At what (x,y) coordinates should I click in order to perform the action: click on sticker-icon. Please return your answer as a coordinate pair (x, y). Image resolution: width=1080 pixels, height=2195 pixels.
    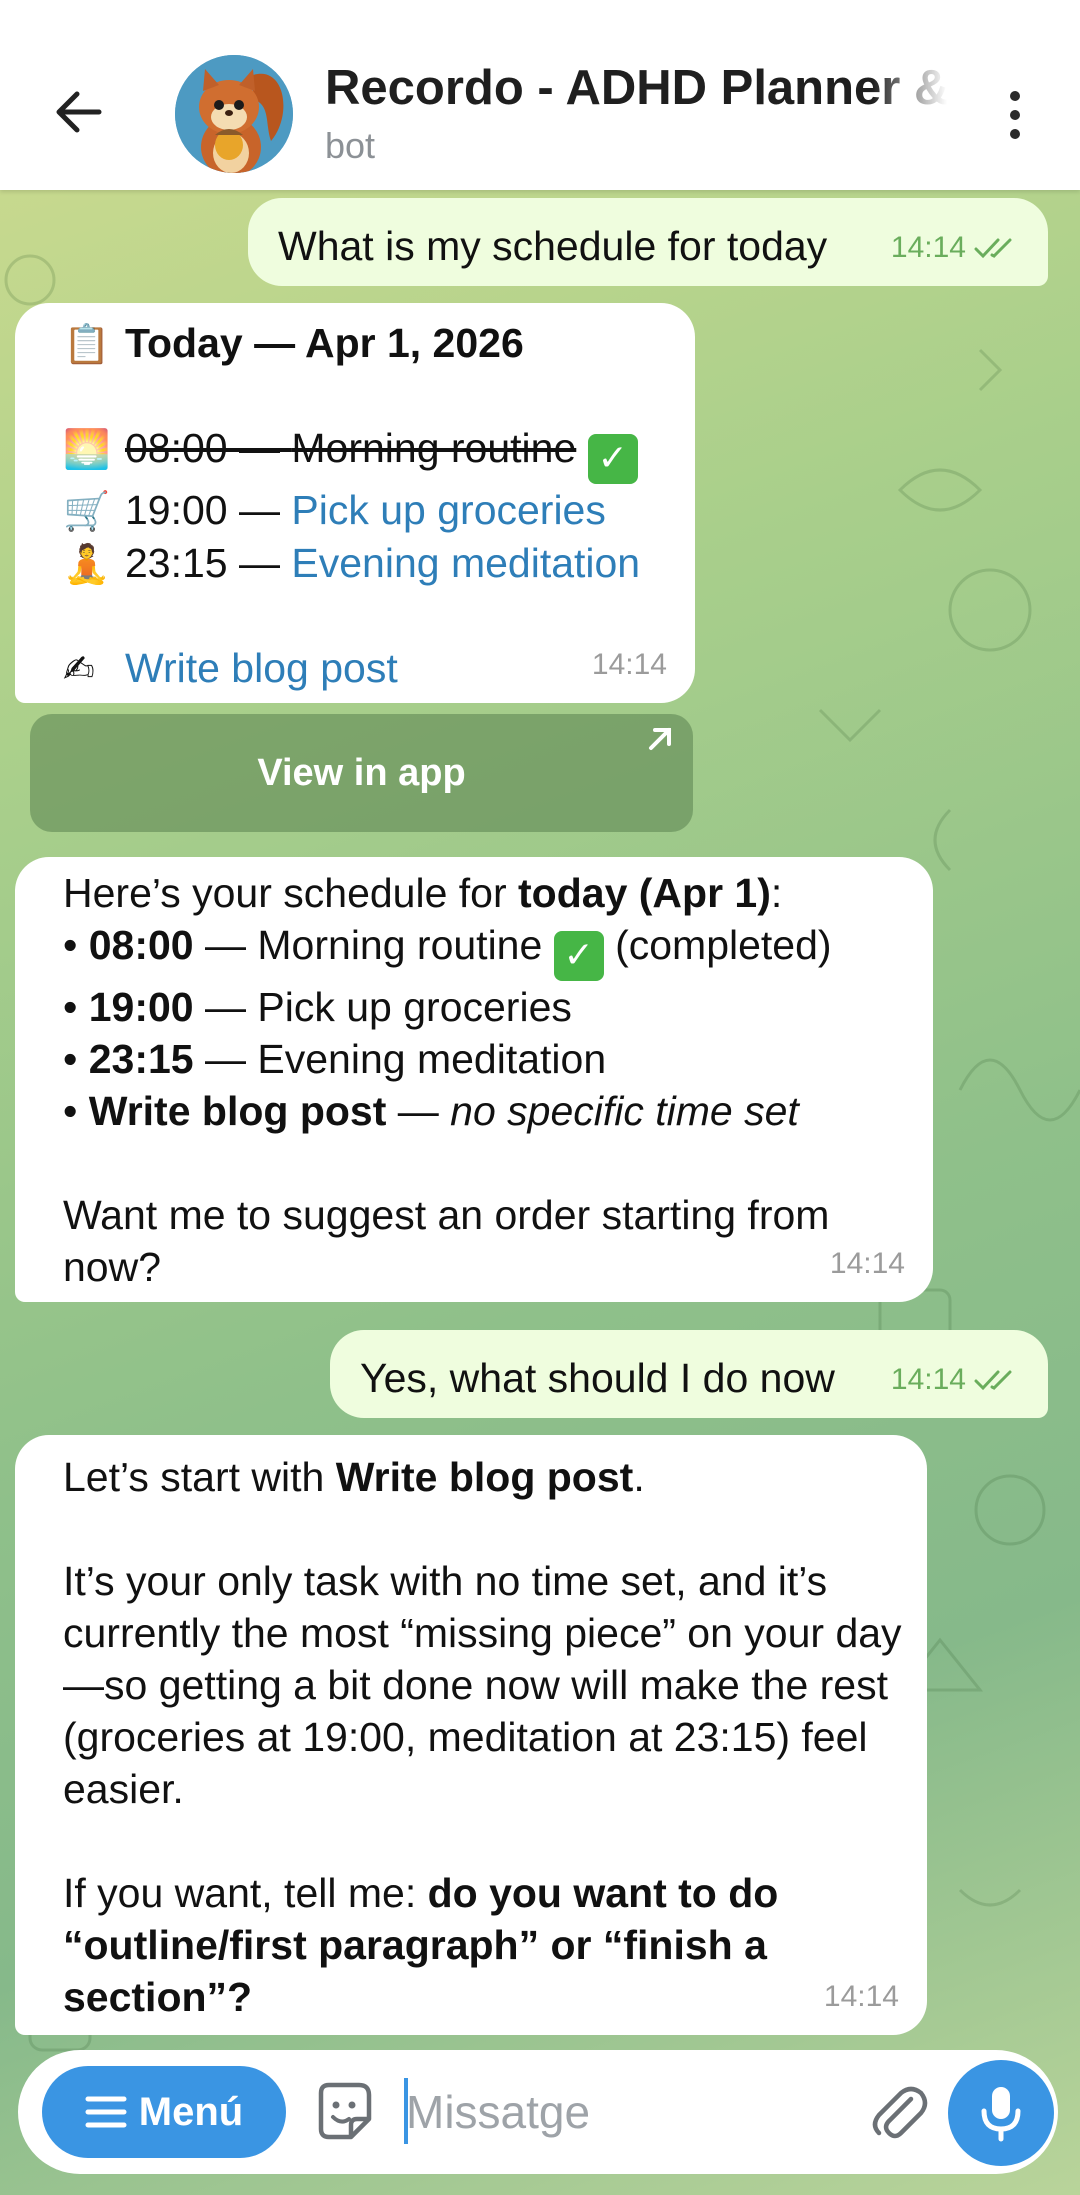
    Looking at the image, I should click on (344, 2112).